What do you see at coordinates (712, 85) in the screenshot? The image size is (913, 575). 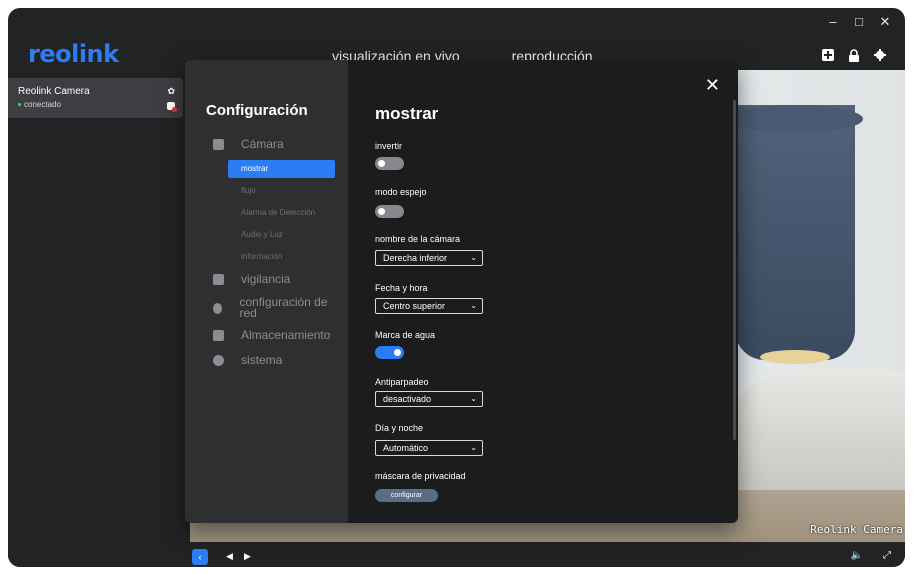 I see `close-modal-button: ✕` at bounding box center [712, 85].